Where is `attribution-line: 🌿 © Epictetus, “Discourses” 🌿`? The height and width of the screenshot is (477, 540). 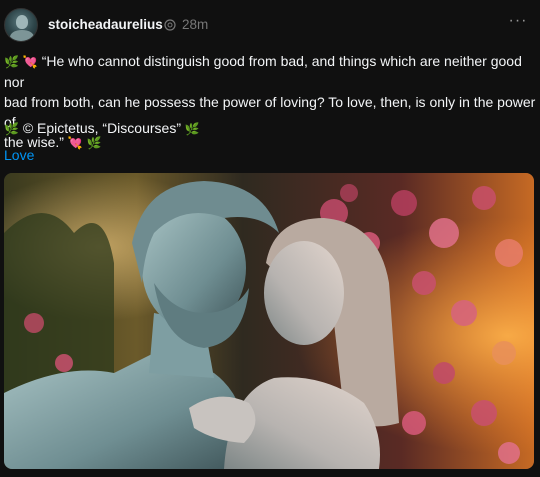
attribution-line: 🌿 © Epictetus, “Discourses” 🌿 is located at coordinates (102, 128).